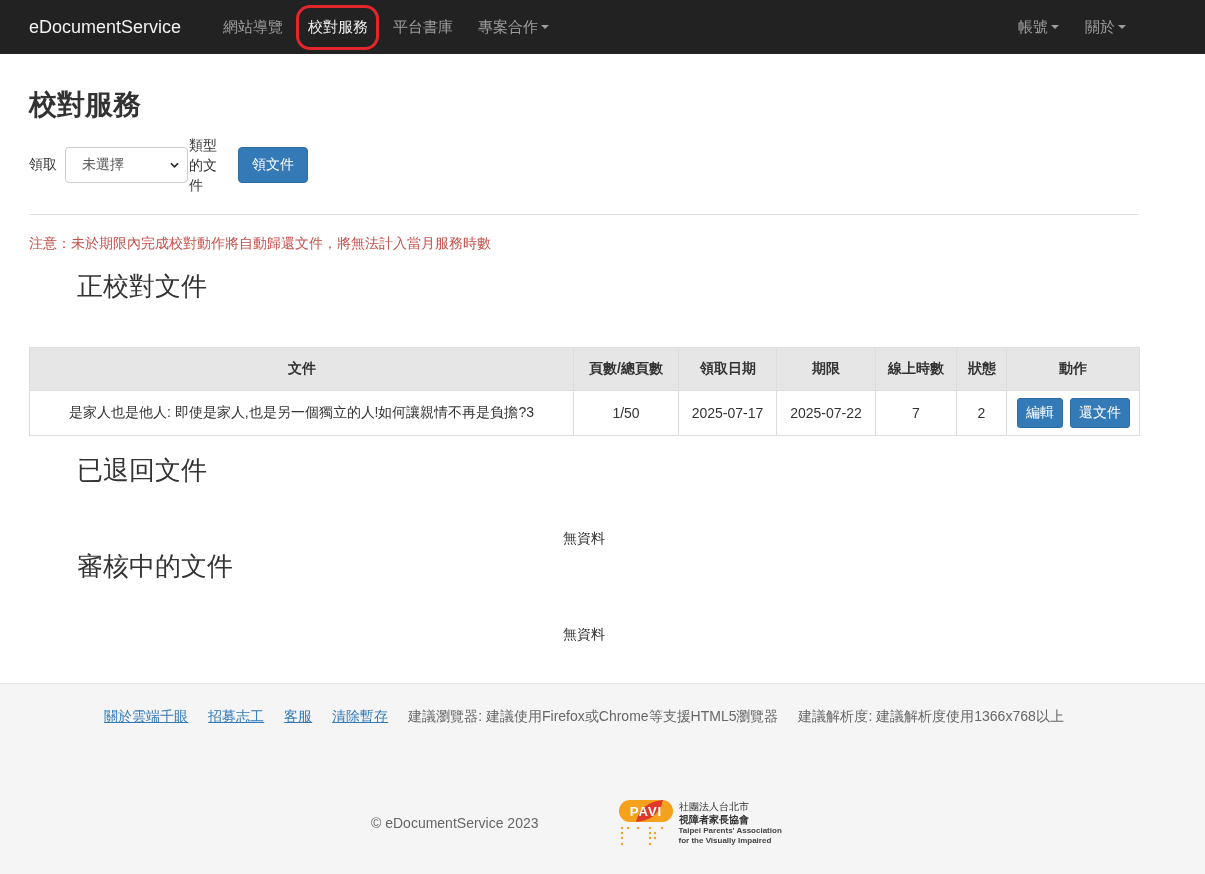 Image resolution: width=1205 pixels, height=874 pixels. Describe the element at coordinates (730, 830) in the screenshot. I see `logo-english-text: Taipei Parents' Association` at that location.